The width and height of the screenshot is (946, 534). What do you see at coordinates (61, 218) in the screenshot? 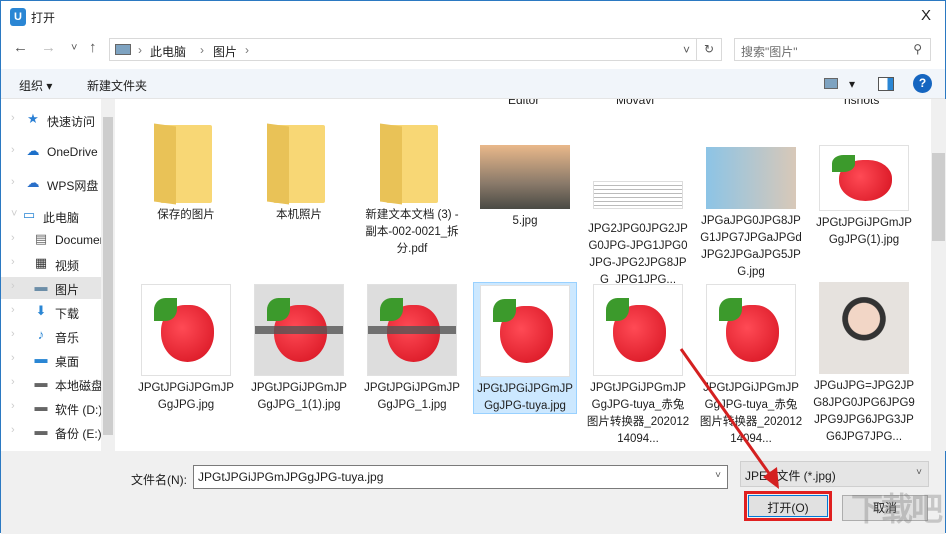
I see `sidebar-item-label: 此电脑` at bounding box center [61, 218].